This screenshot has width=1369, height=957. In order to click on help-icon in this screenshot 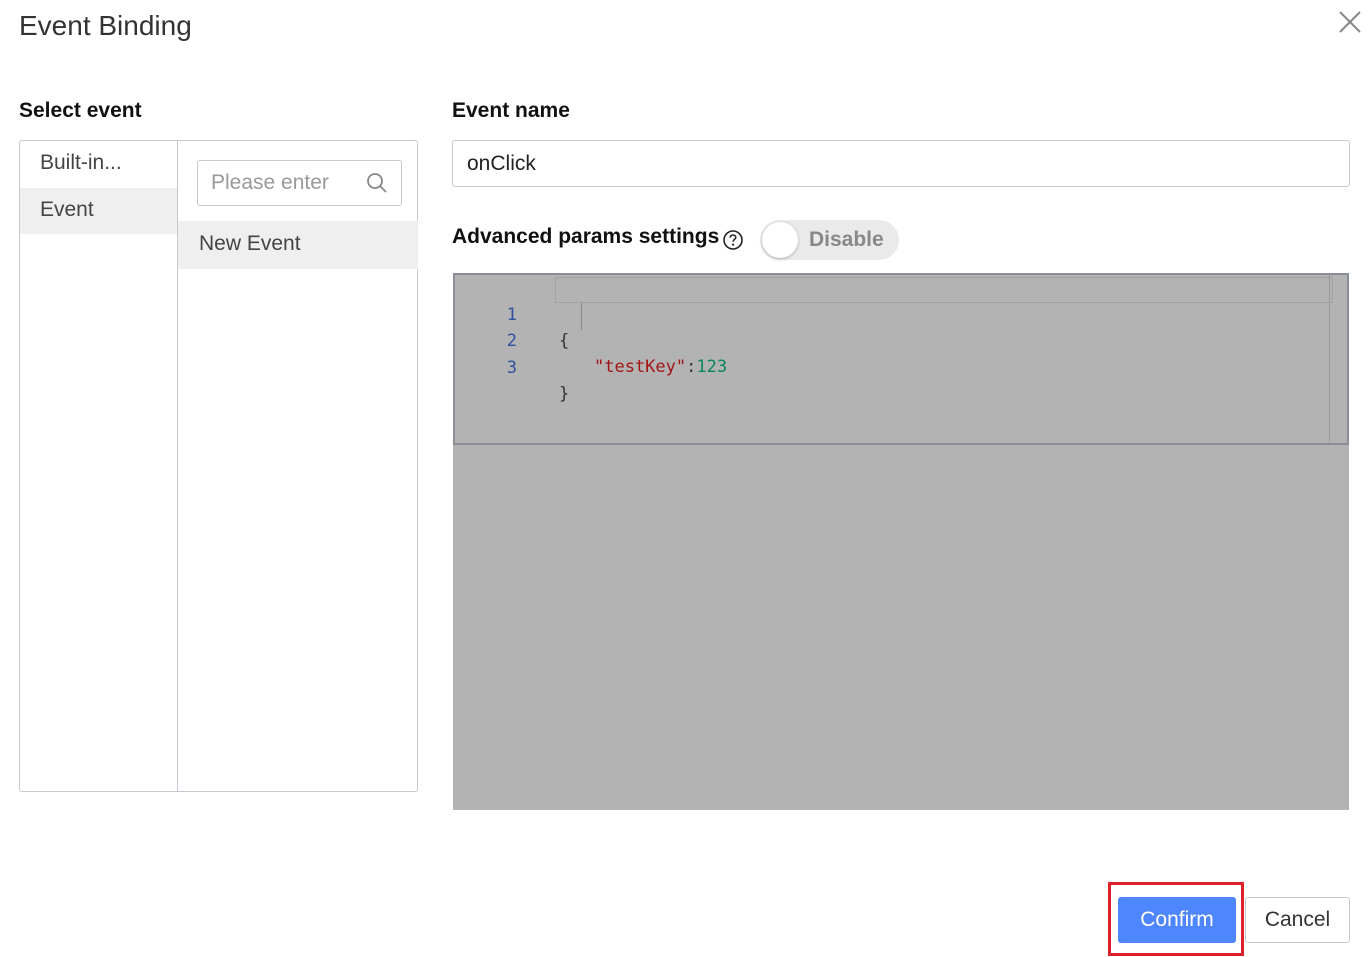, I will do `click(733, 240)`.